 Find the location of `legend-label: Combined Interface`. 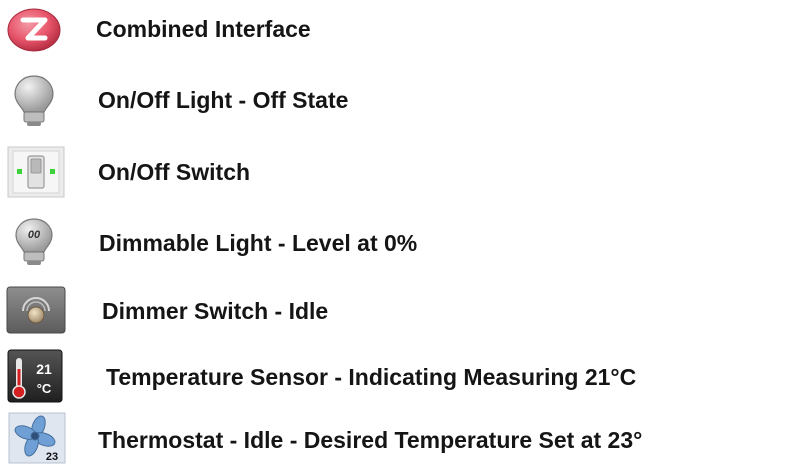

legend-label: Combined Interface is located at coordinates (203, 29).